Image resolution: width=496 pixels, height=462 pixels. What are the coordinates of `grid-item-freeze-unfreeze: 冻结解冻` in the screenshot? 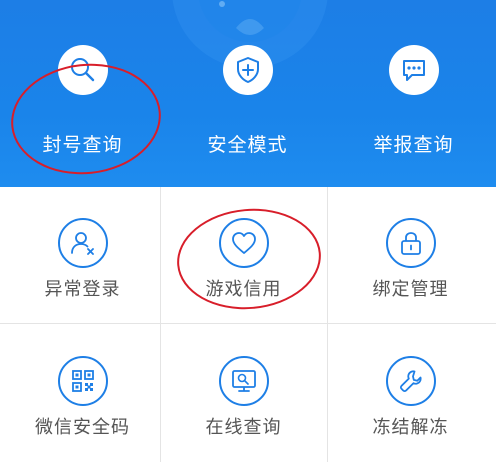 It's located at (410, 393).